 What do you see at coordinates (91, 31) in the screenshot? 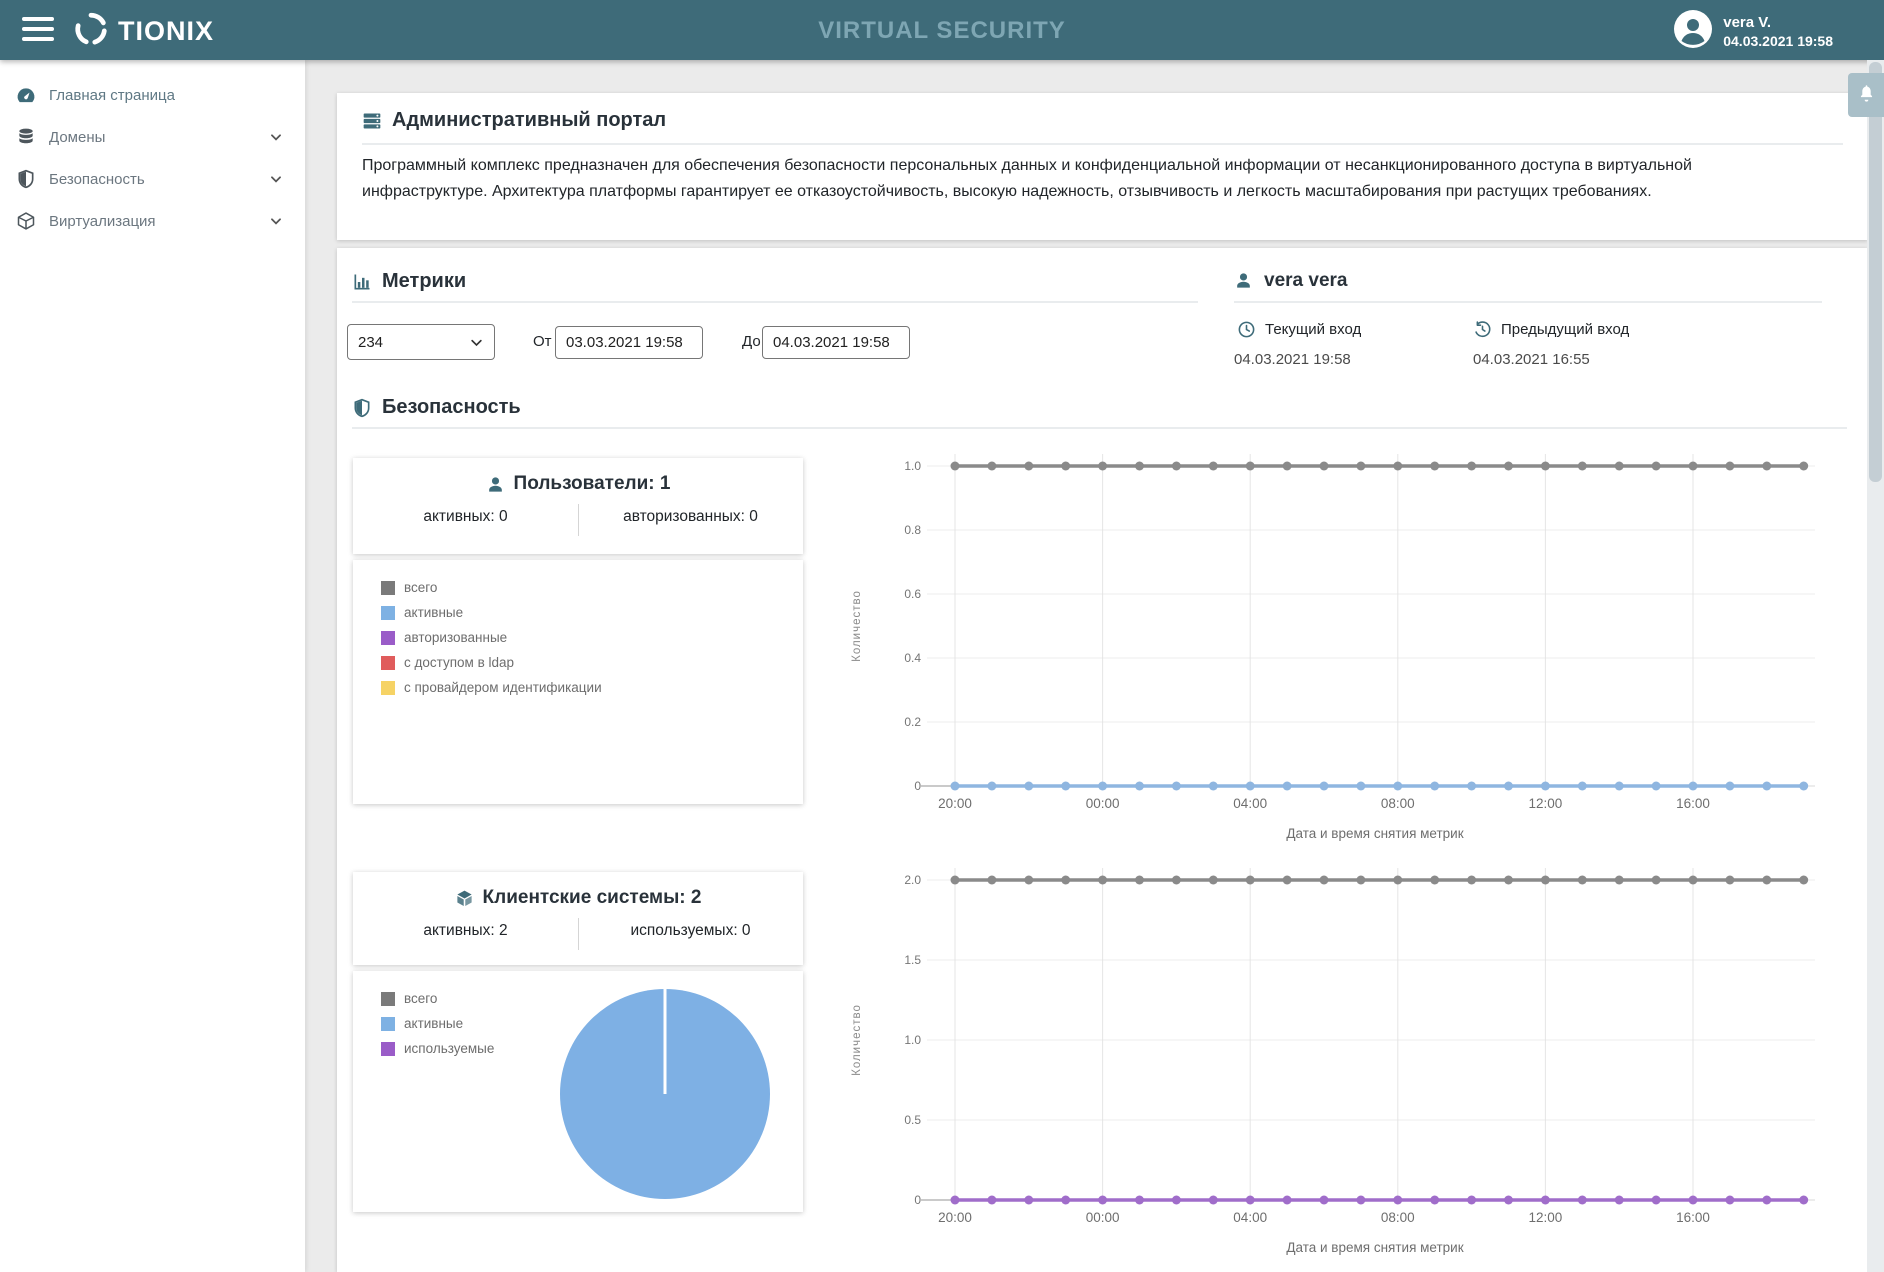
I see `tionix-swirl-icon` at bounding box center [91, 31].